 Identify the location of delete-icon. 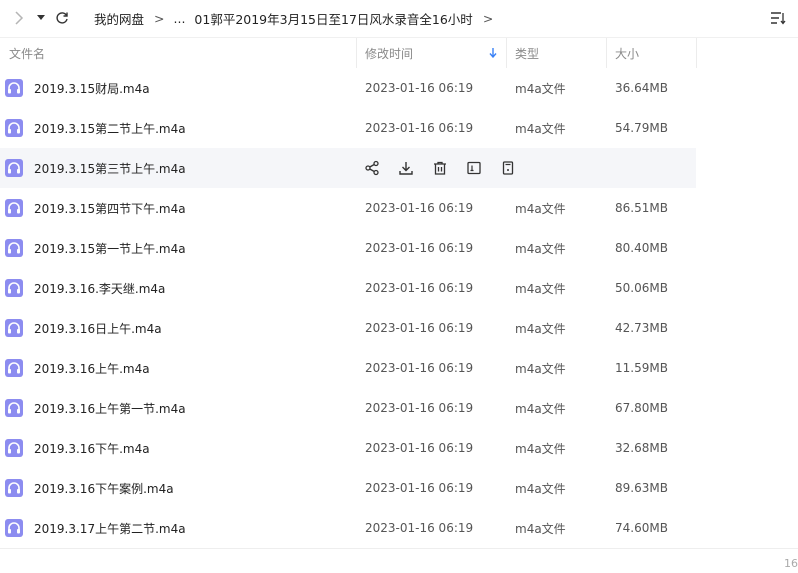
(449, 168).